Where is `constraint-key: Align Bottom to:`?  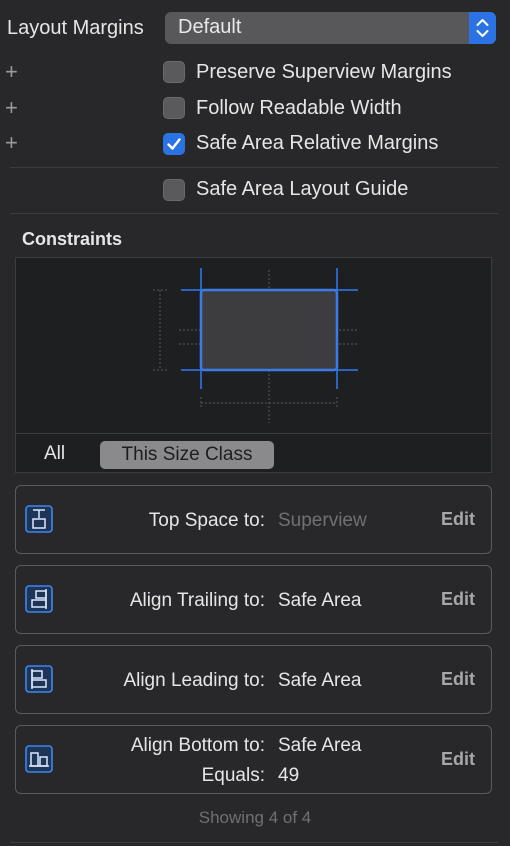 constraint-key: Align Bottom to: is located at coordinates (197, 745).